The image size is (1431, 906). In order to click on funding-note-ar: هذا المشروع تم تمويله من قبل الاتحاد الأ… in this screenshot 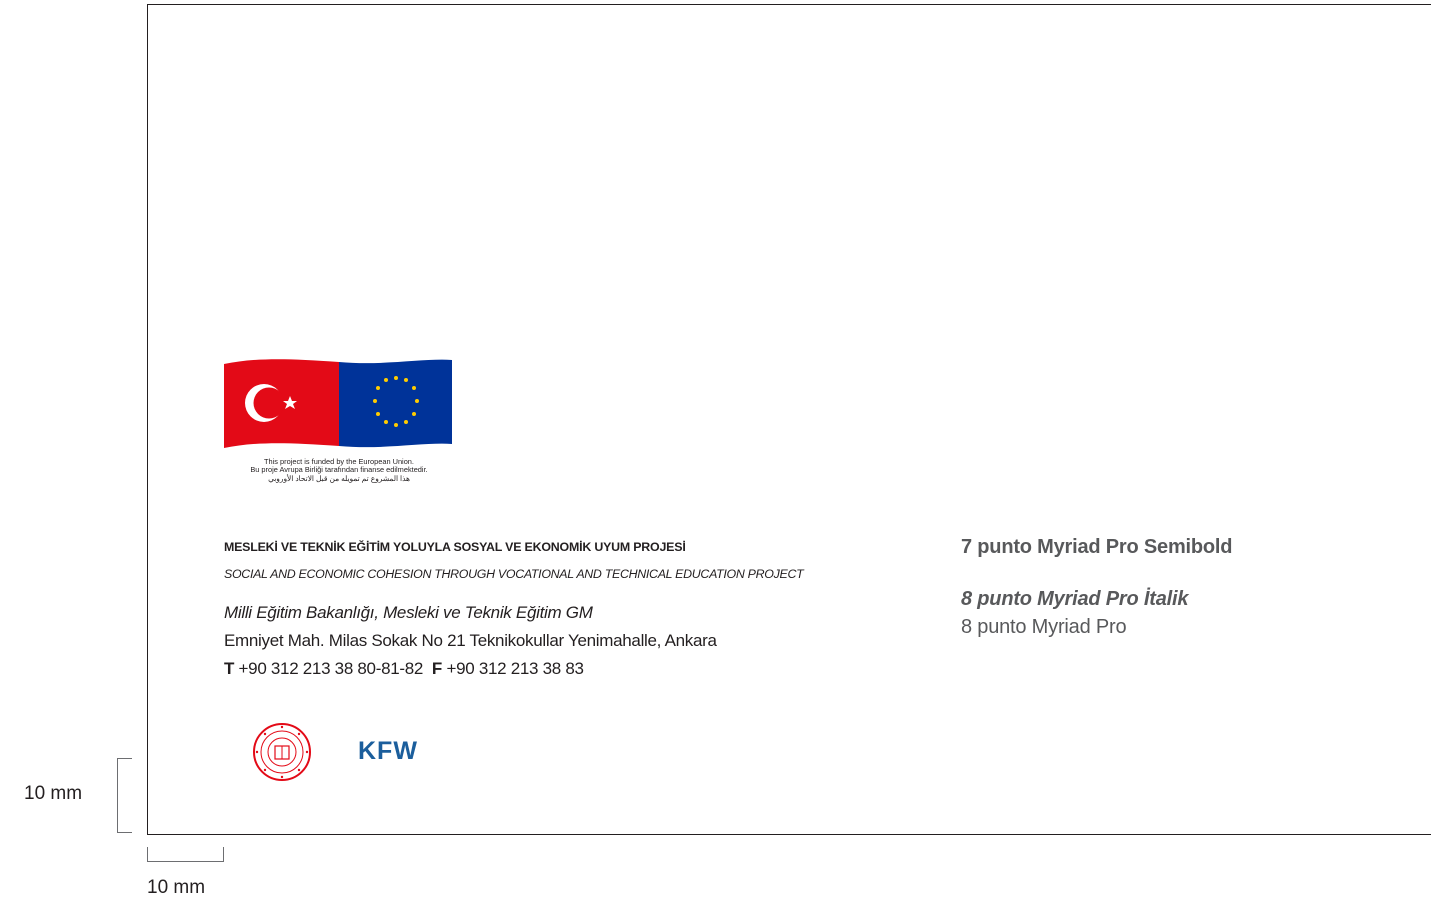, I will do `click(339, 478)`.